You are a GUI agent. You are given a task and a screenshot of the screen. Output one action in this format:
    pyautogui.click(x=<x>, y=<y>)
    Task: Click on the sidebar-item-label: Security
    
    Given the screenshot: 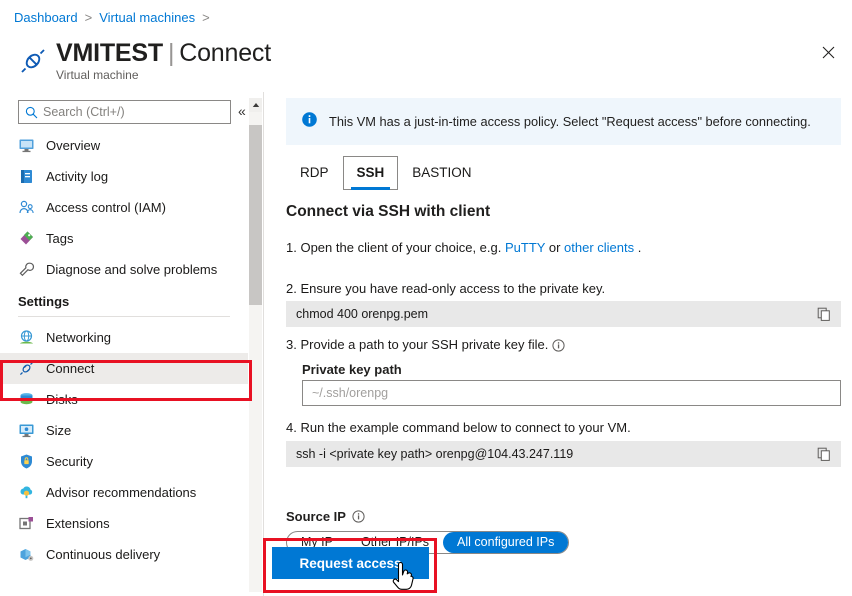 What is the action you would take?
    pyautogui.click(x=69, y=461)
    